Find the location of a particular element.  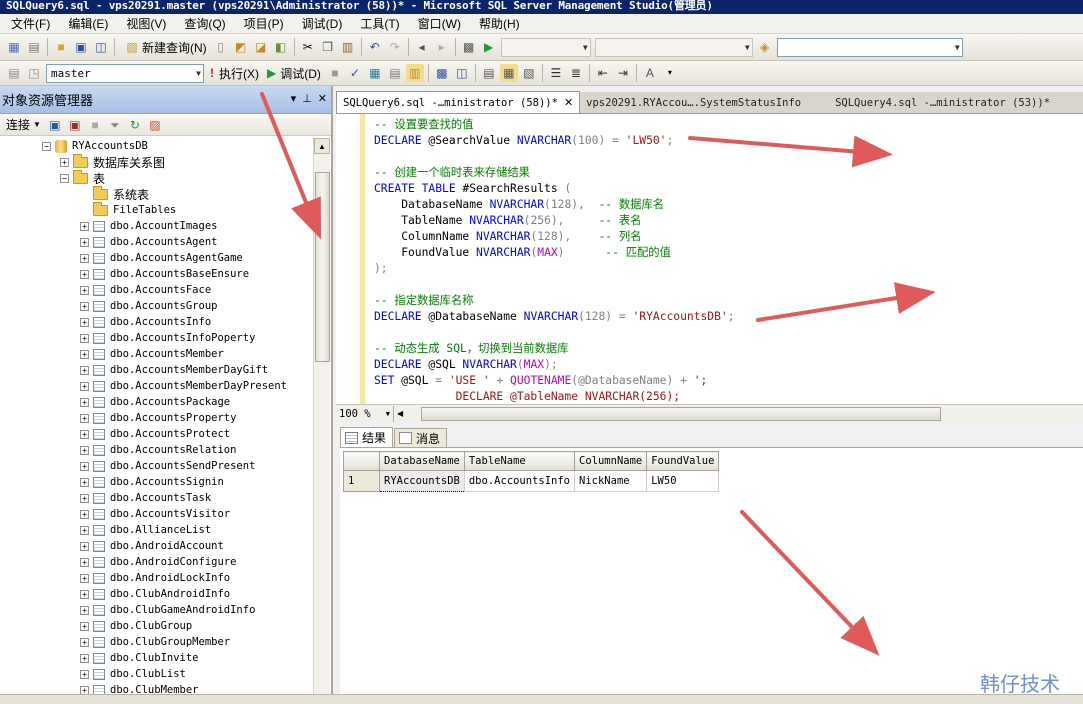

connect-server-icon: ▣ is located at coordinates (55, 125).